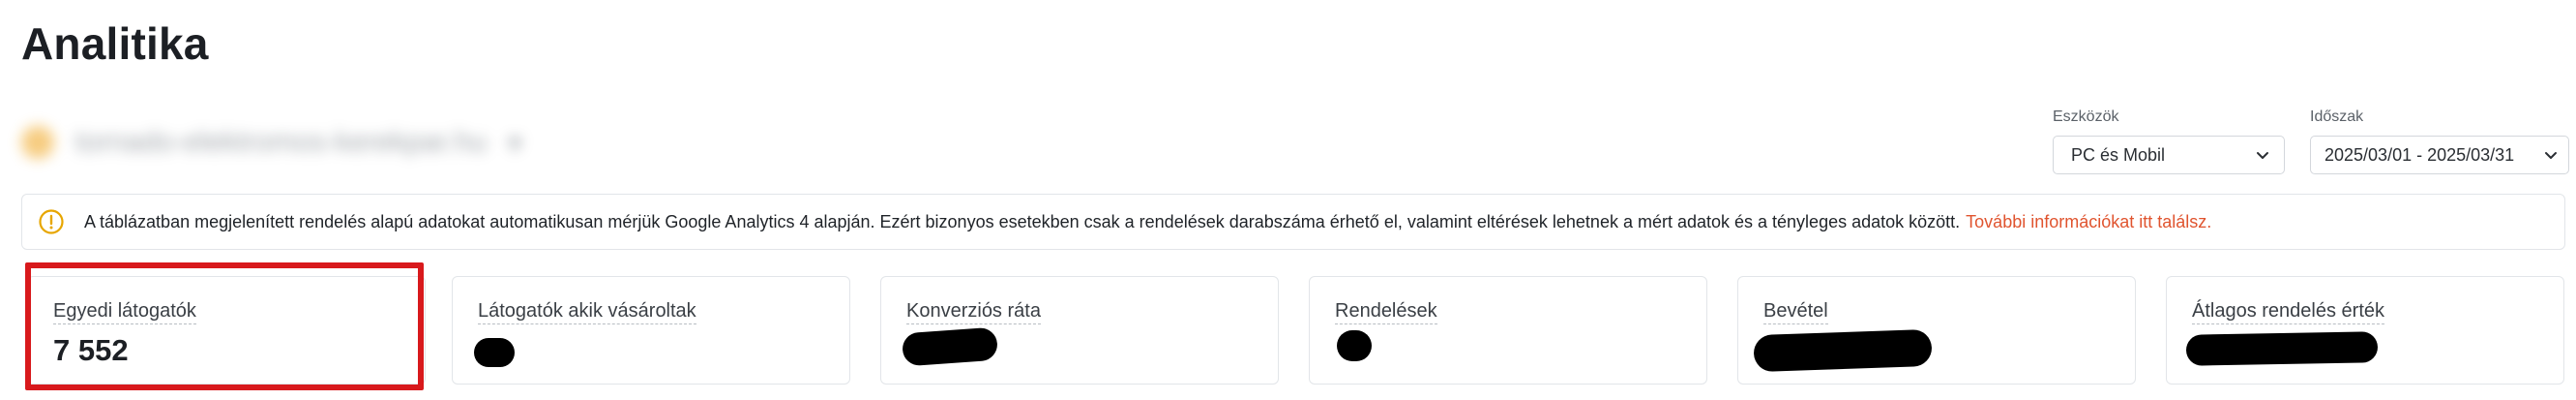 The width and height of the screenshot is (2576, 400). Describe the element at coordinates (515, 142) in the screenshot. I see `chevron-down-icon: ▾` at that location.